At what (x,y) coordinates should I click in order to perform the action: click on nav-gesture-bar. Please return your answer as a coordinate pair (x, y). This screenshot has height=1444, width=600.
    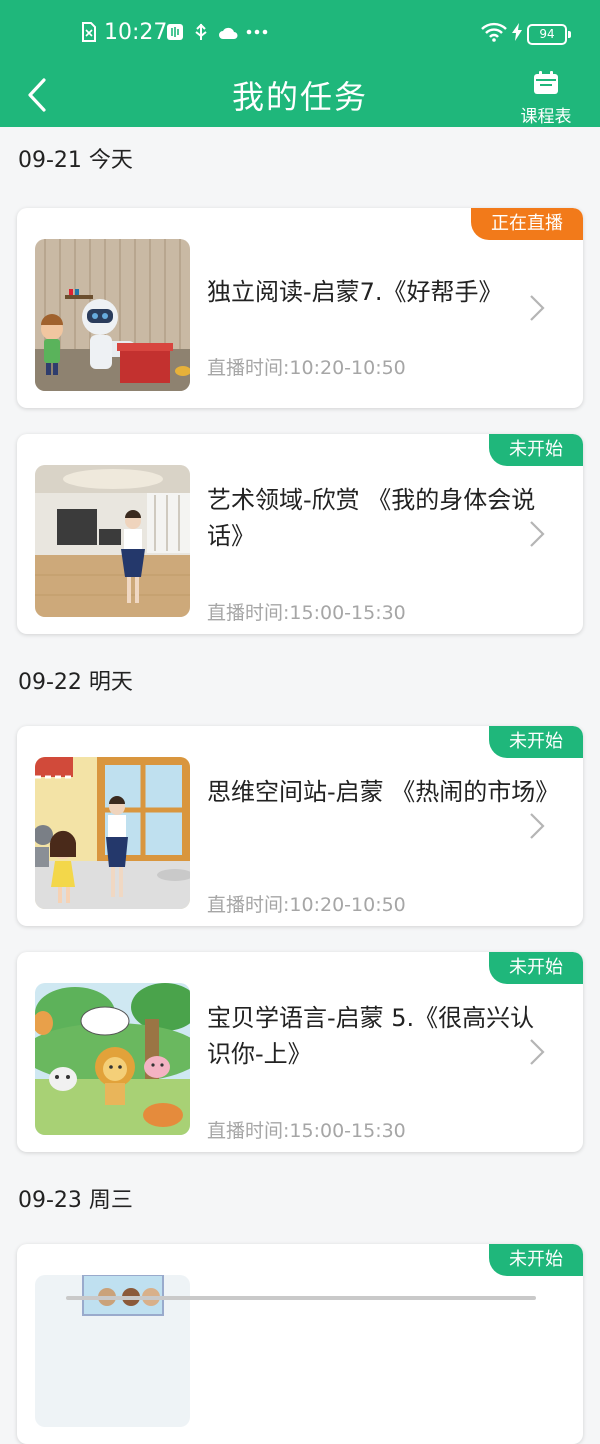
    Looking at the image, I should click on (301, 1298).